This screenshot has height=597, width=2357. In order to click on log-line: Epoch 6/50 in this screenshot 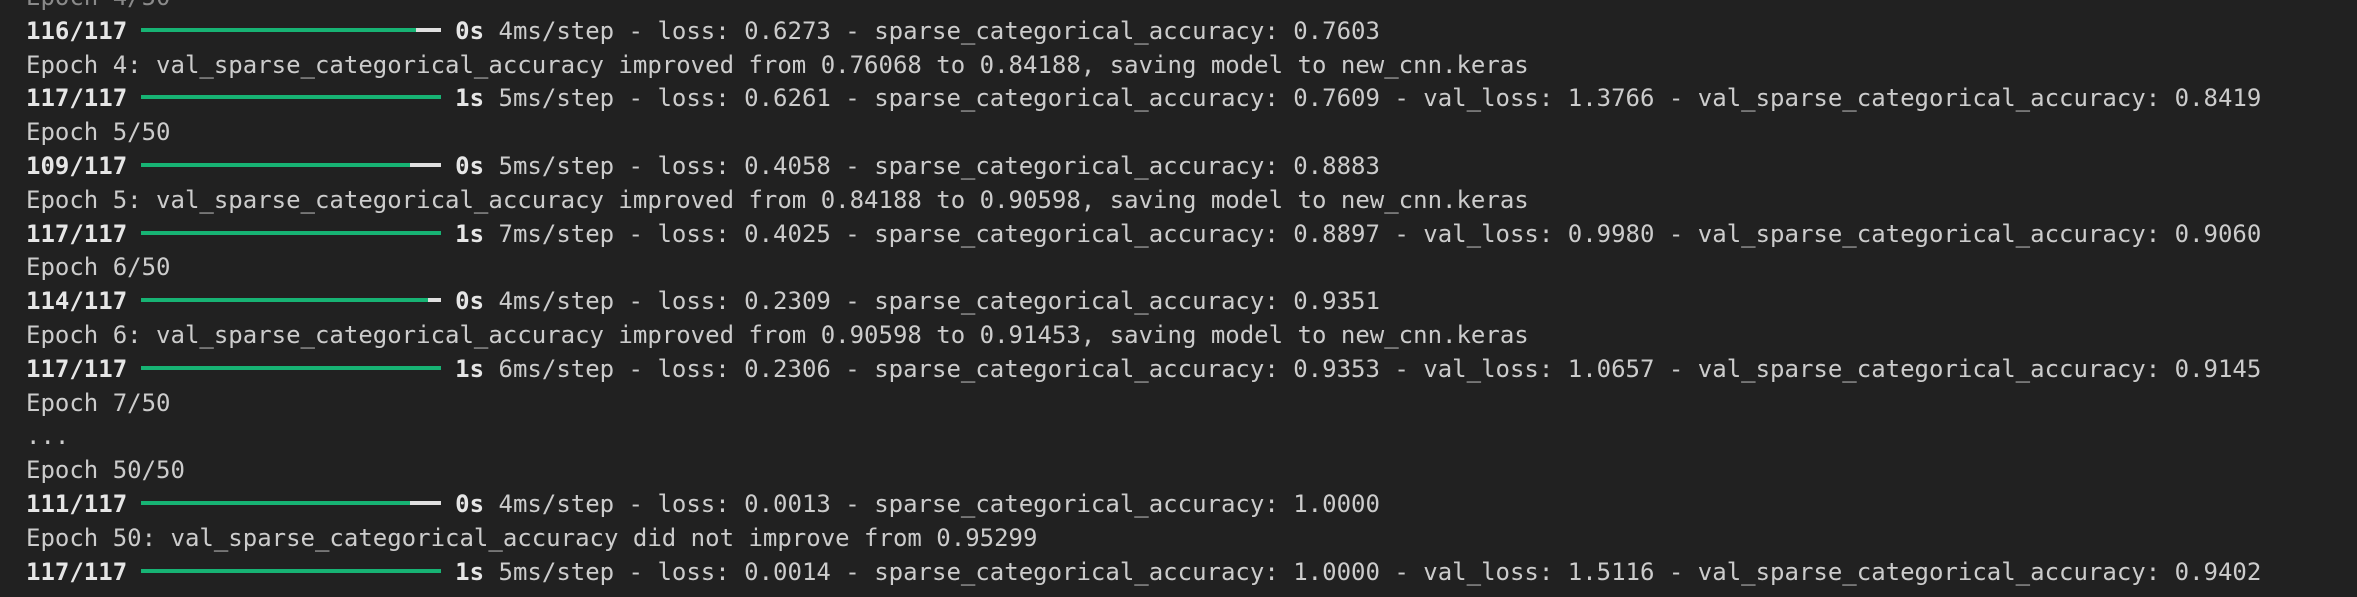, I will do `click(98, 267)`.